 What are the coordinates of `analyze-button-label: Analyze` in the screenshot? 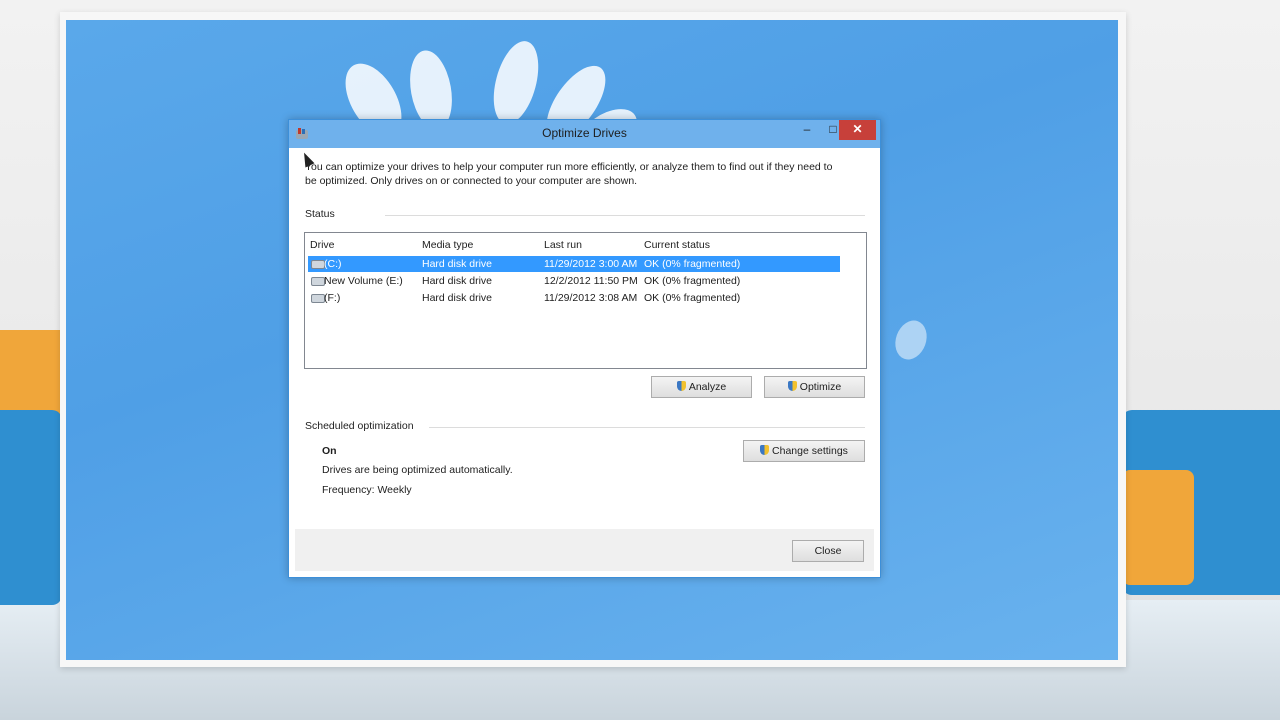 It's located at (707, 387).